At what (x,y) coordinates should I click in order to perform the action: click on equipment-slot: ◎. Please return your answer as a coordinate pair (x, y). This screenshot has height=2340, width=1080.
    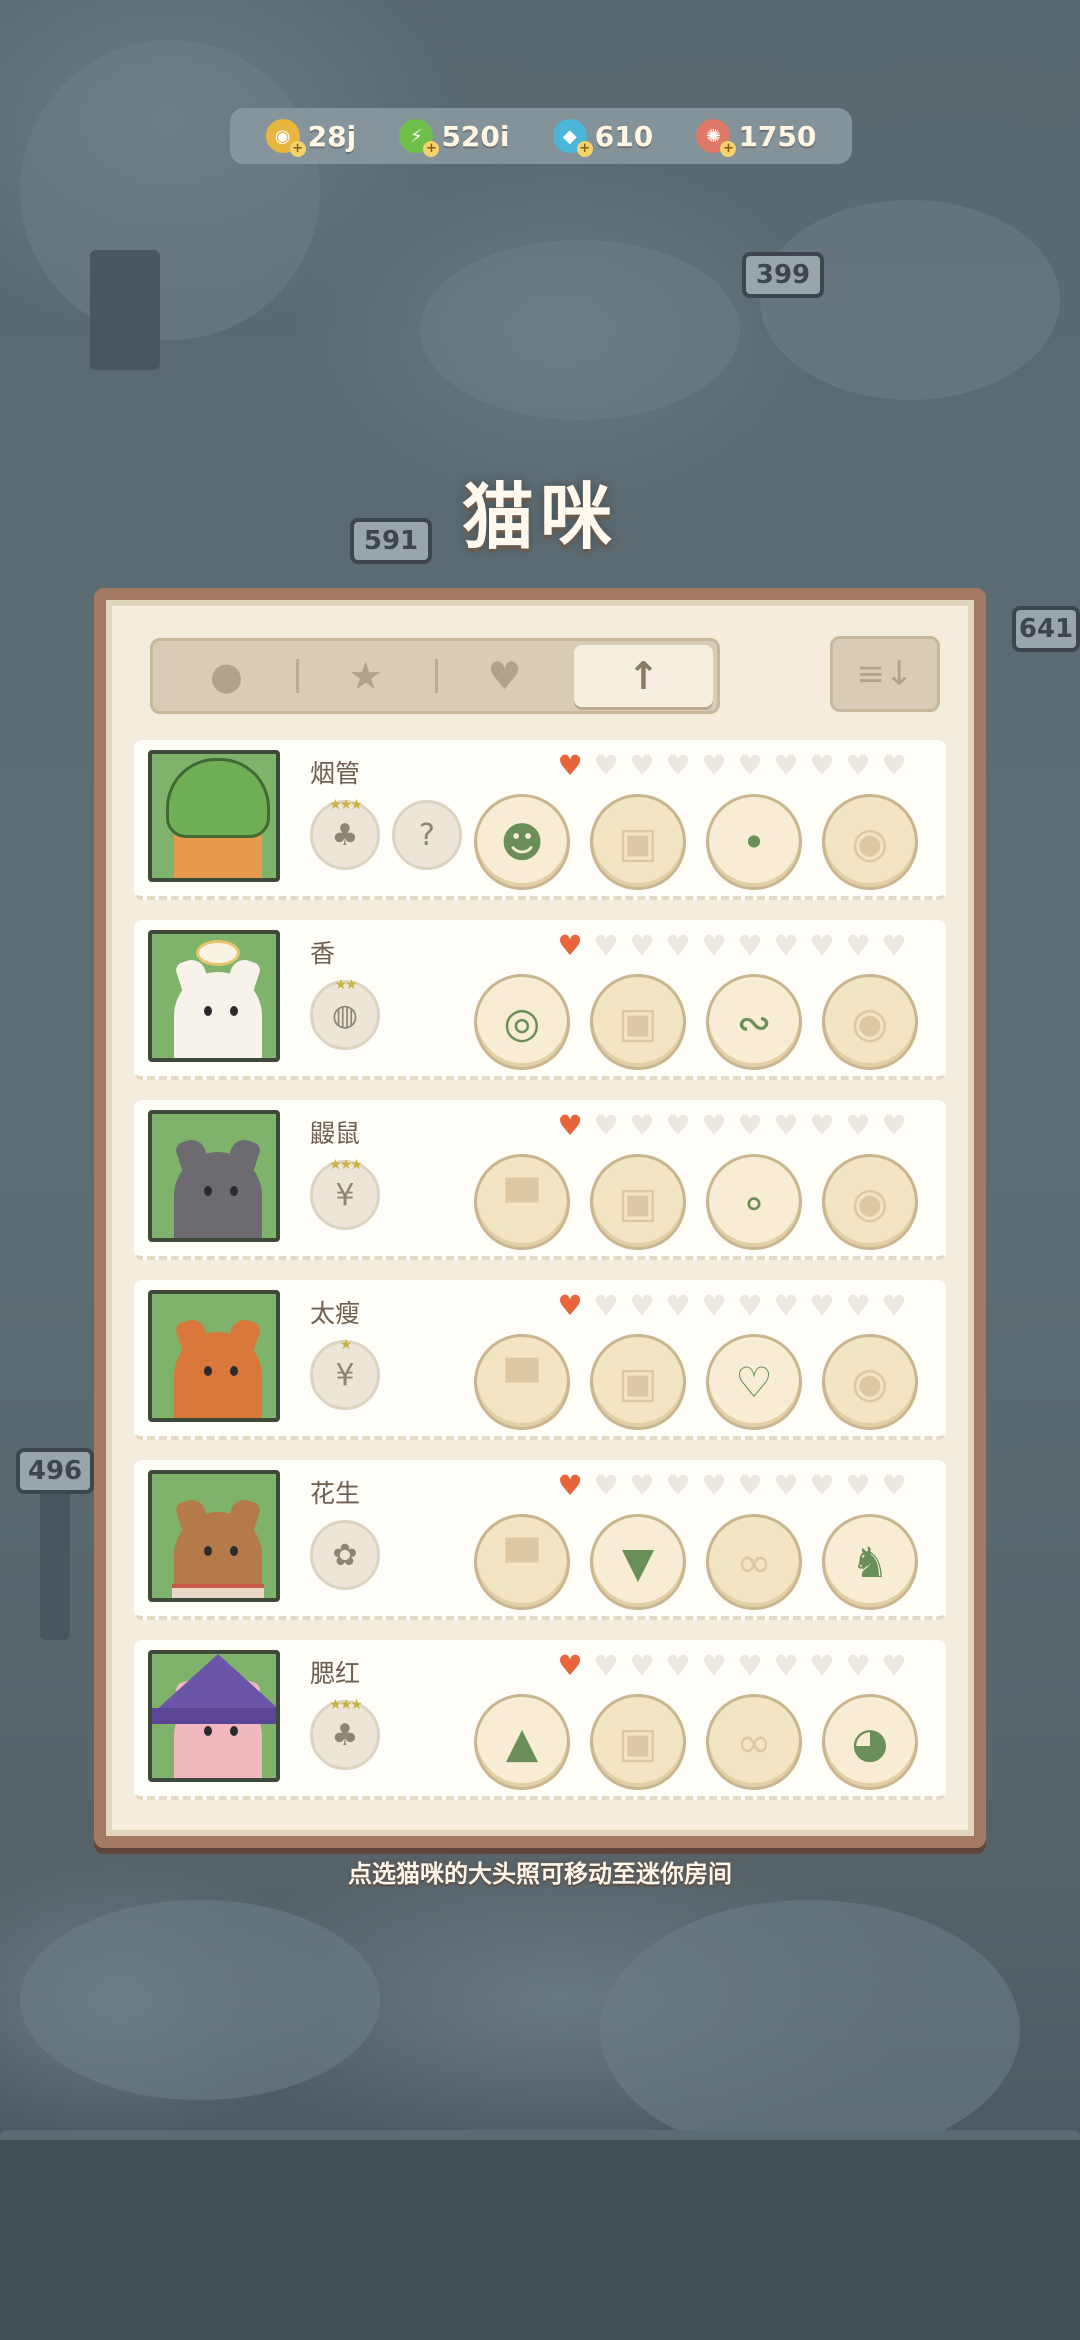
    Looking at the image, I should click on (522, 1022).